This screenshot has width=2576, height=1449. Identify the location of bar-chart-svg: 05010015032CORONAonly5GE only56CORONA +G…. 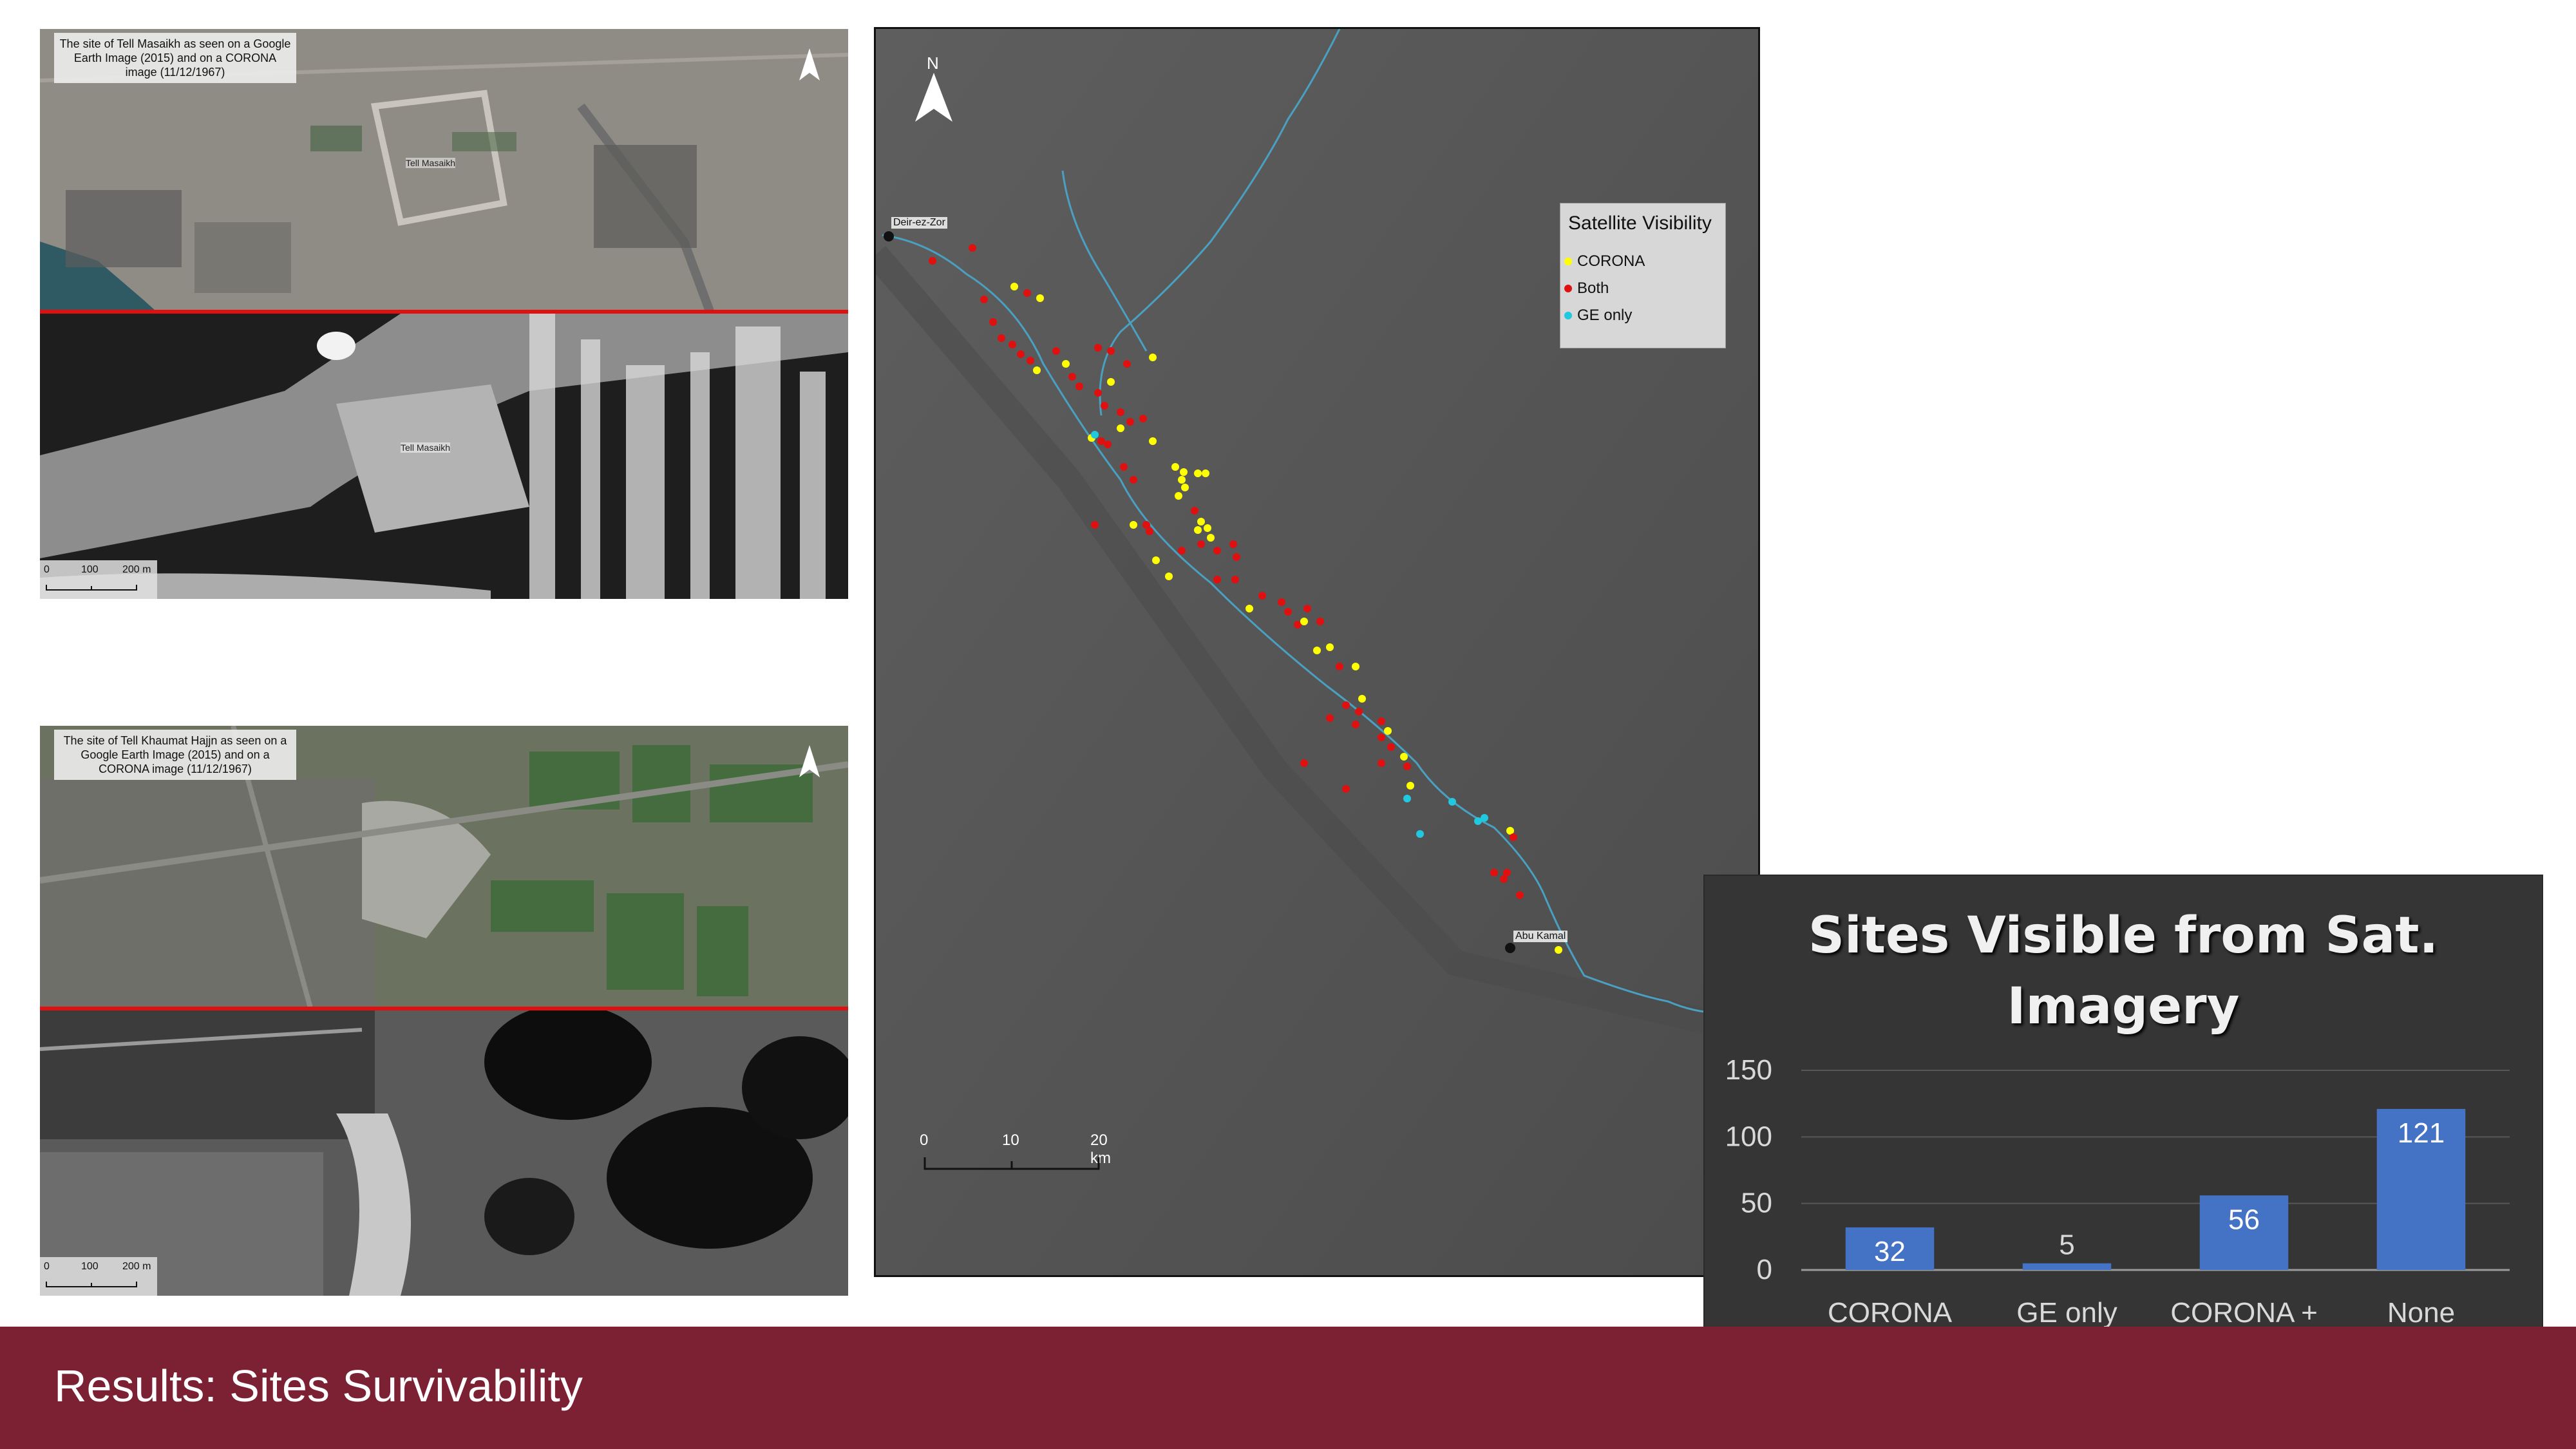
(2117, 1210).